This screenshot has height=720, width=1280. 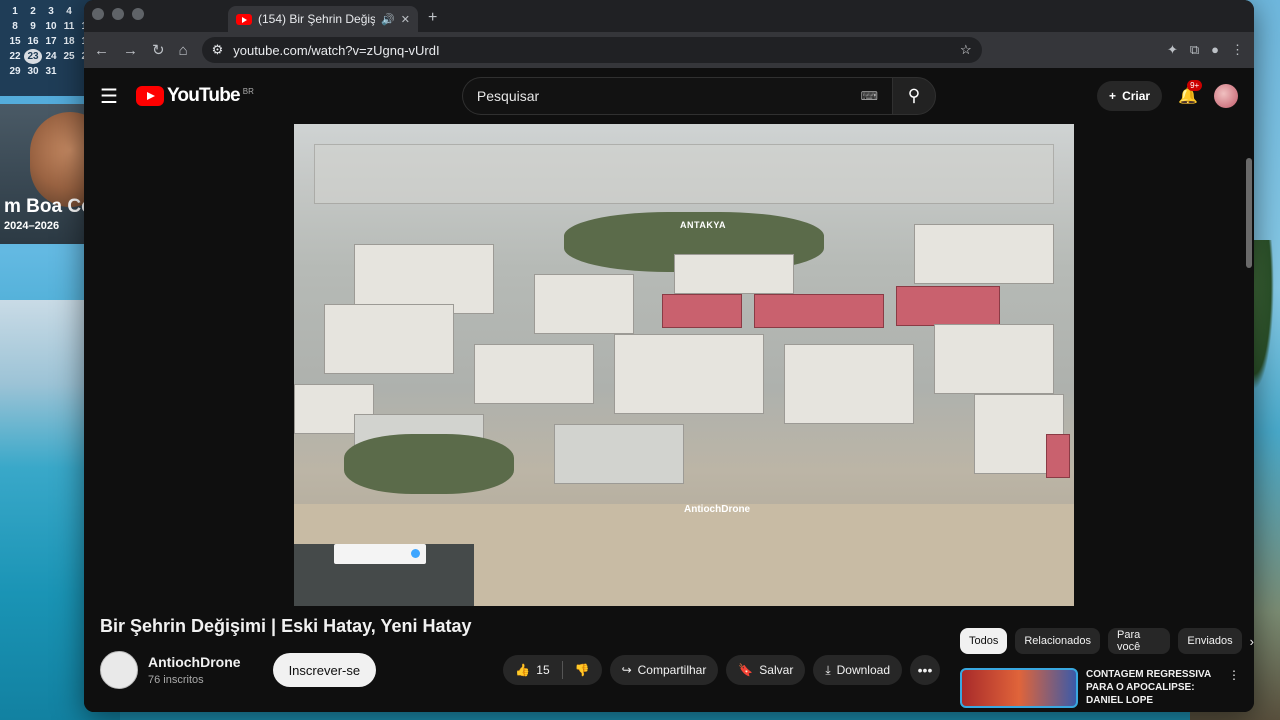 What do you see at coordinates (98, 14) in the screenshot?
I see `close-window-button` at bounding box center [98, 14].